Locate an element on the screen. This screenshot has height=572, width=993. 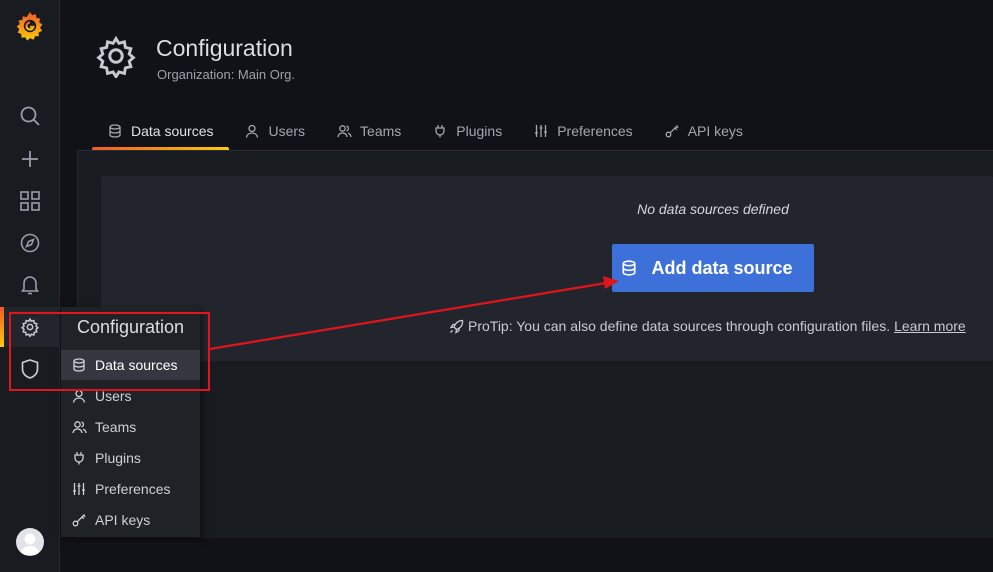
flyout-title: Configuration is located at coordinates (130, 327).